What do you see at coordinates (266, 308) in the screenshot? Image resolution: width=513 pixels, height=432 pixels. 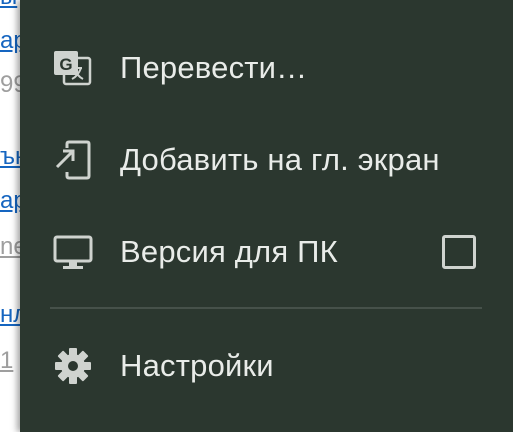 I see `menu-divider` at bounding box center [266, 308].